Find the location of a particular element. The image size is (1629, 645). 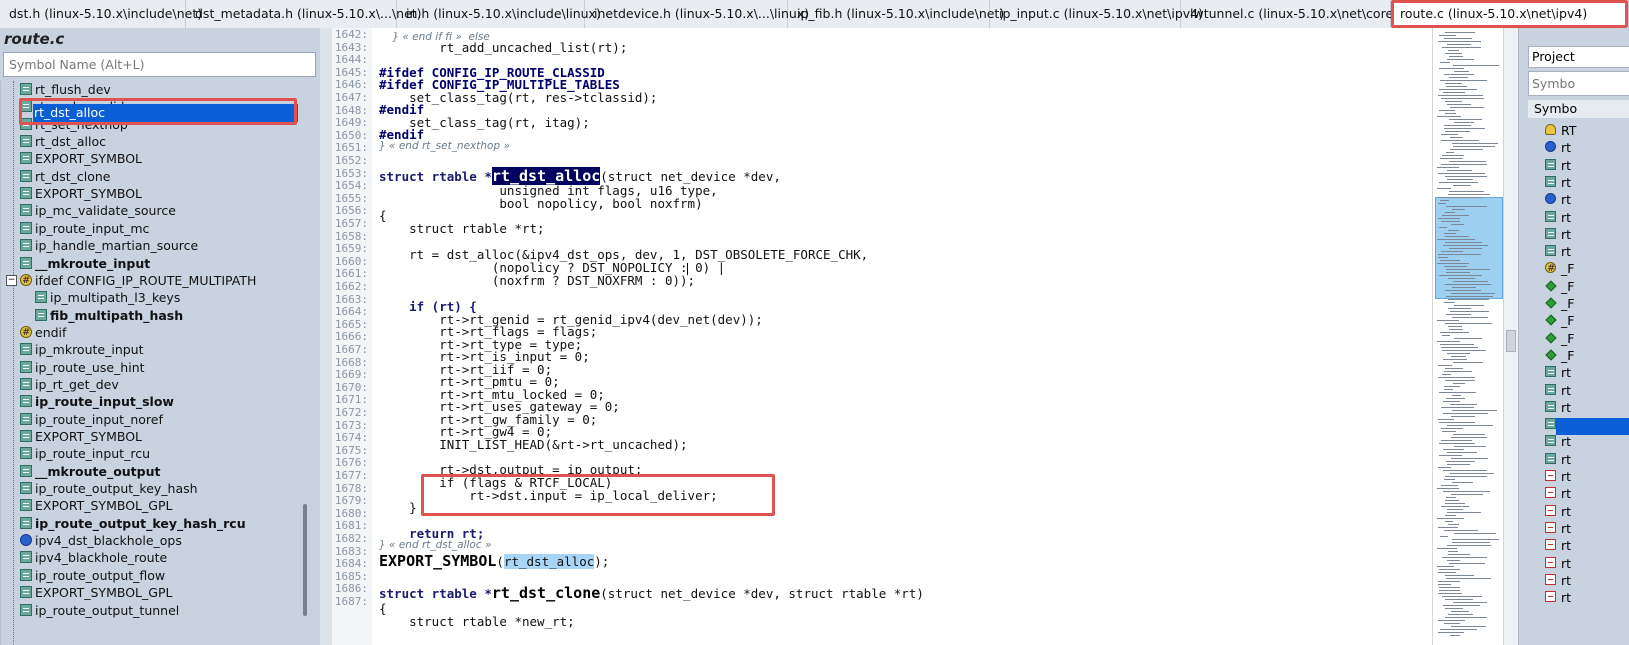

symbol-list-item: fib_multipath_hash is located at coordinates (151, 315).